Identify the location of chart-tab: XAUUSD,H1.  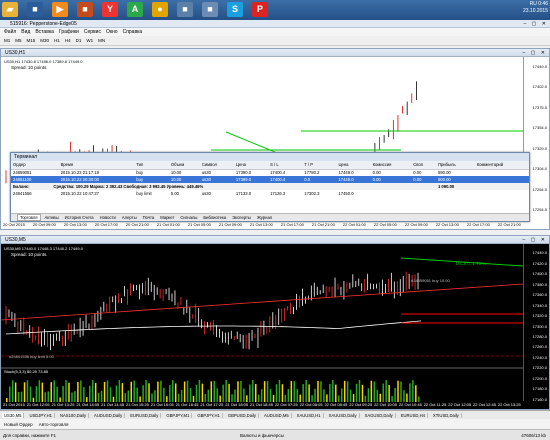
(309, 415).